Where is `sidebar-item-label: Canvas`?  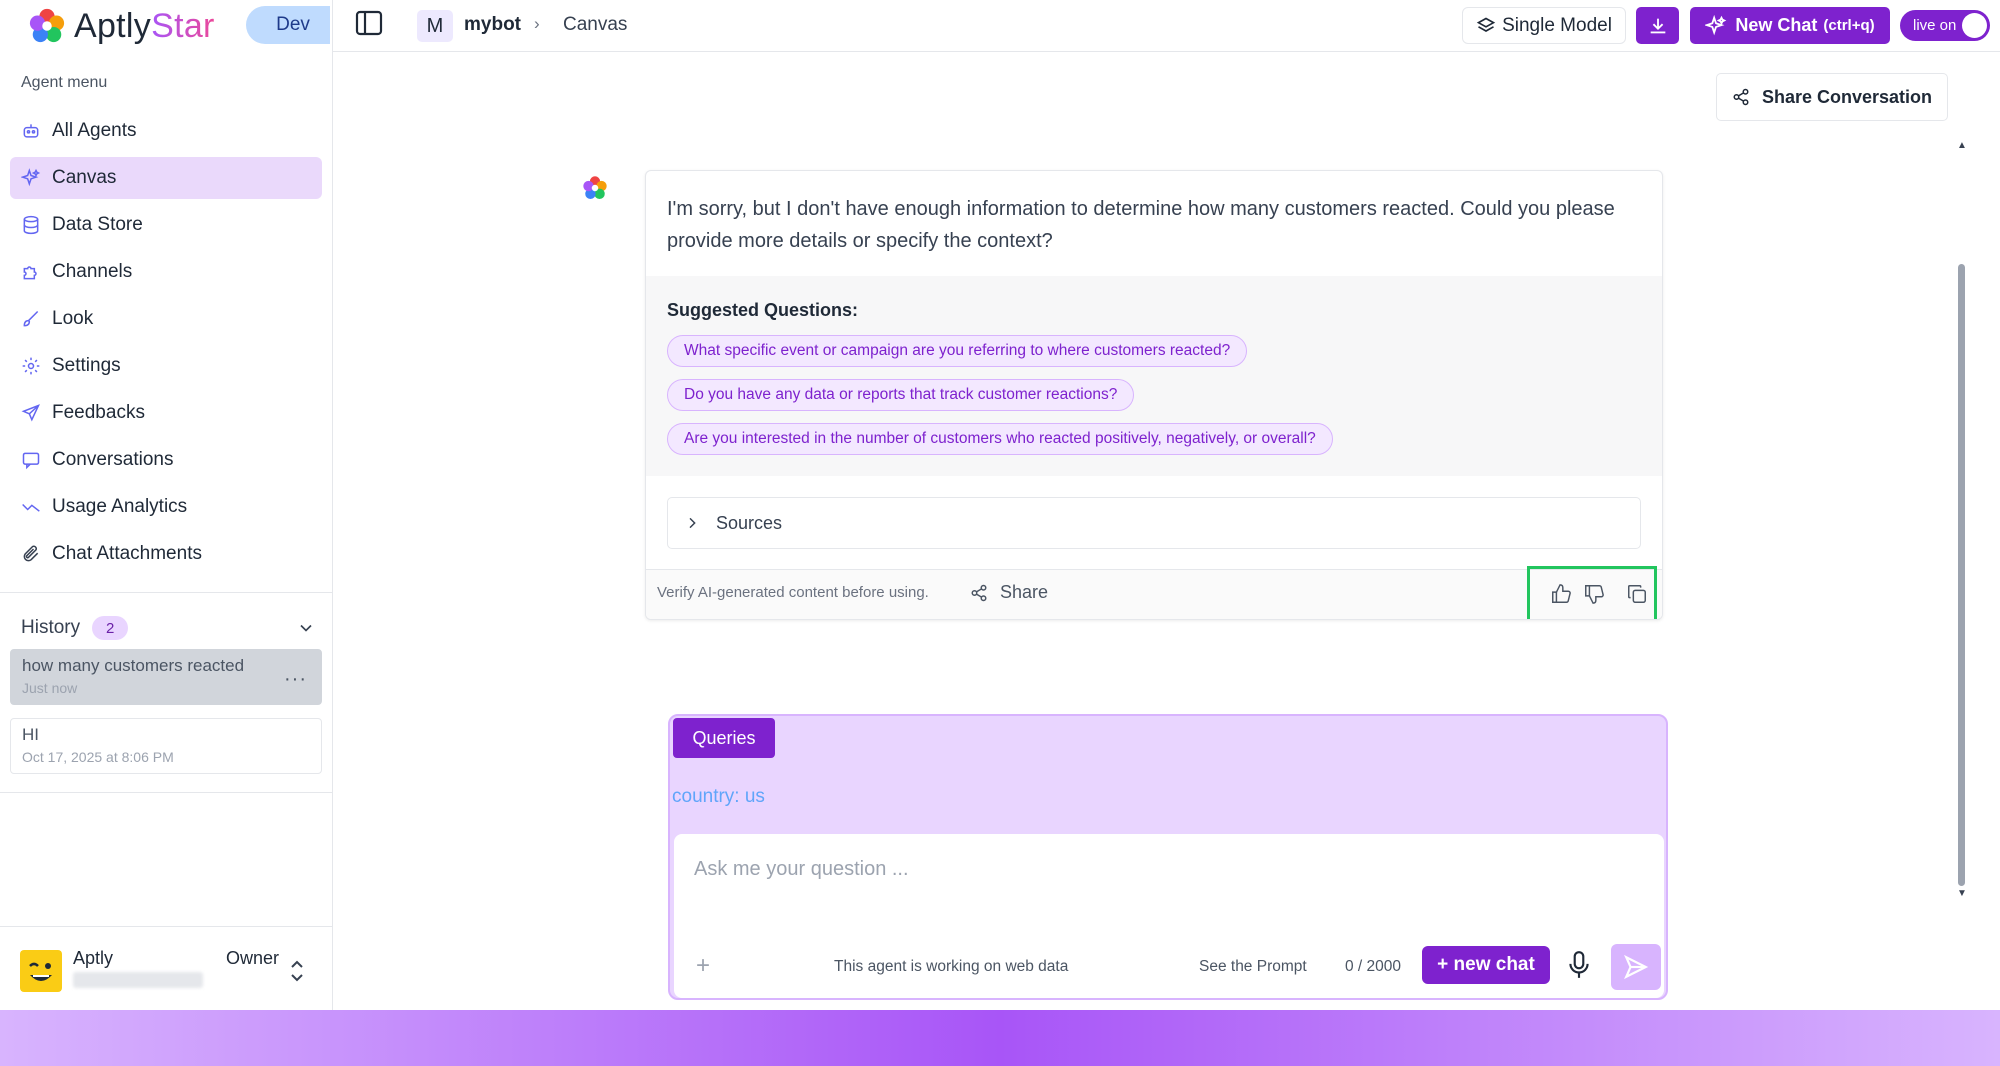 sidebar-item-label: Canvas is located at coordinates (84, 177).